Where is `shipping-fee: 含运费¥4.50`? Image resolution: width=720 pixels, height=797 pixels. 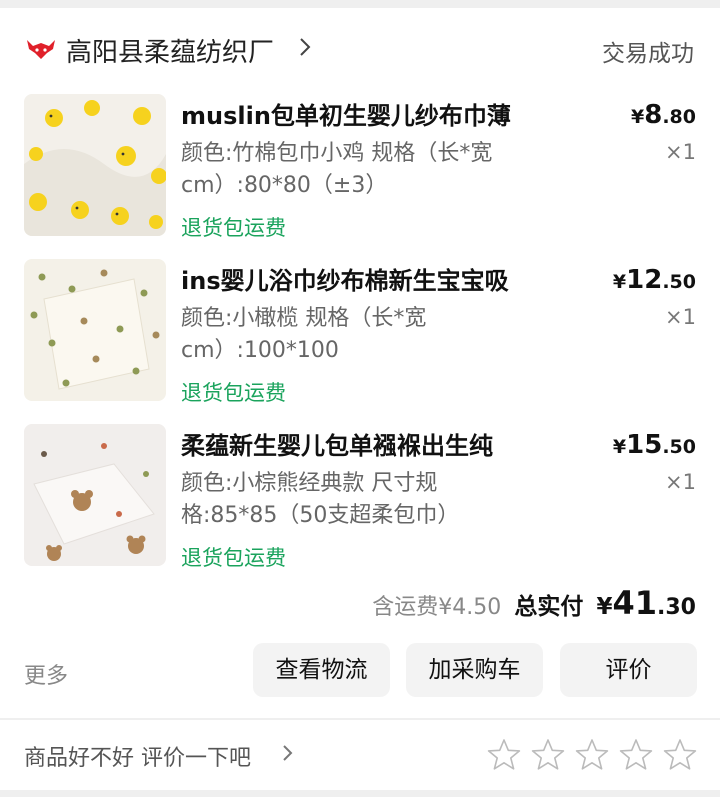 shipping-fee: 含运费¥4.50 is located at coordinates (437, 607).